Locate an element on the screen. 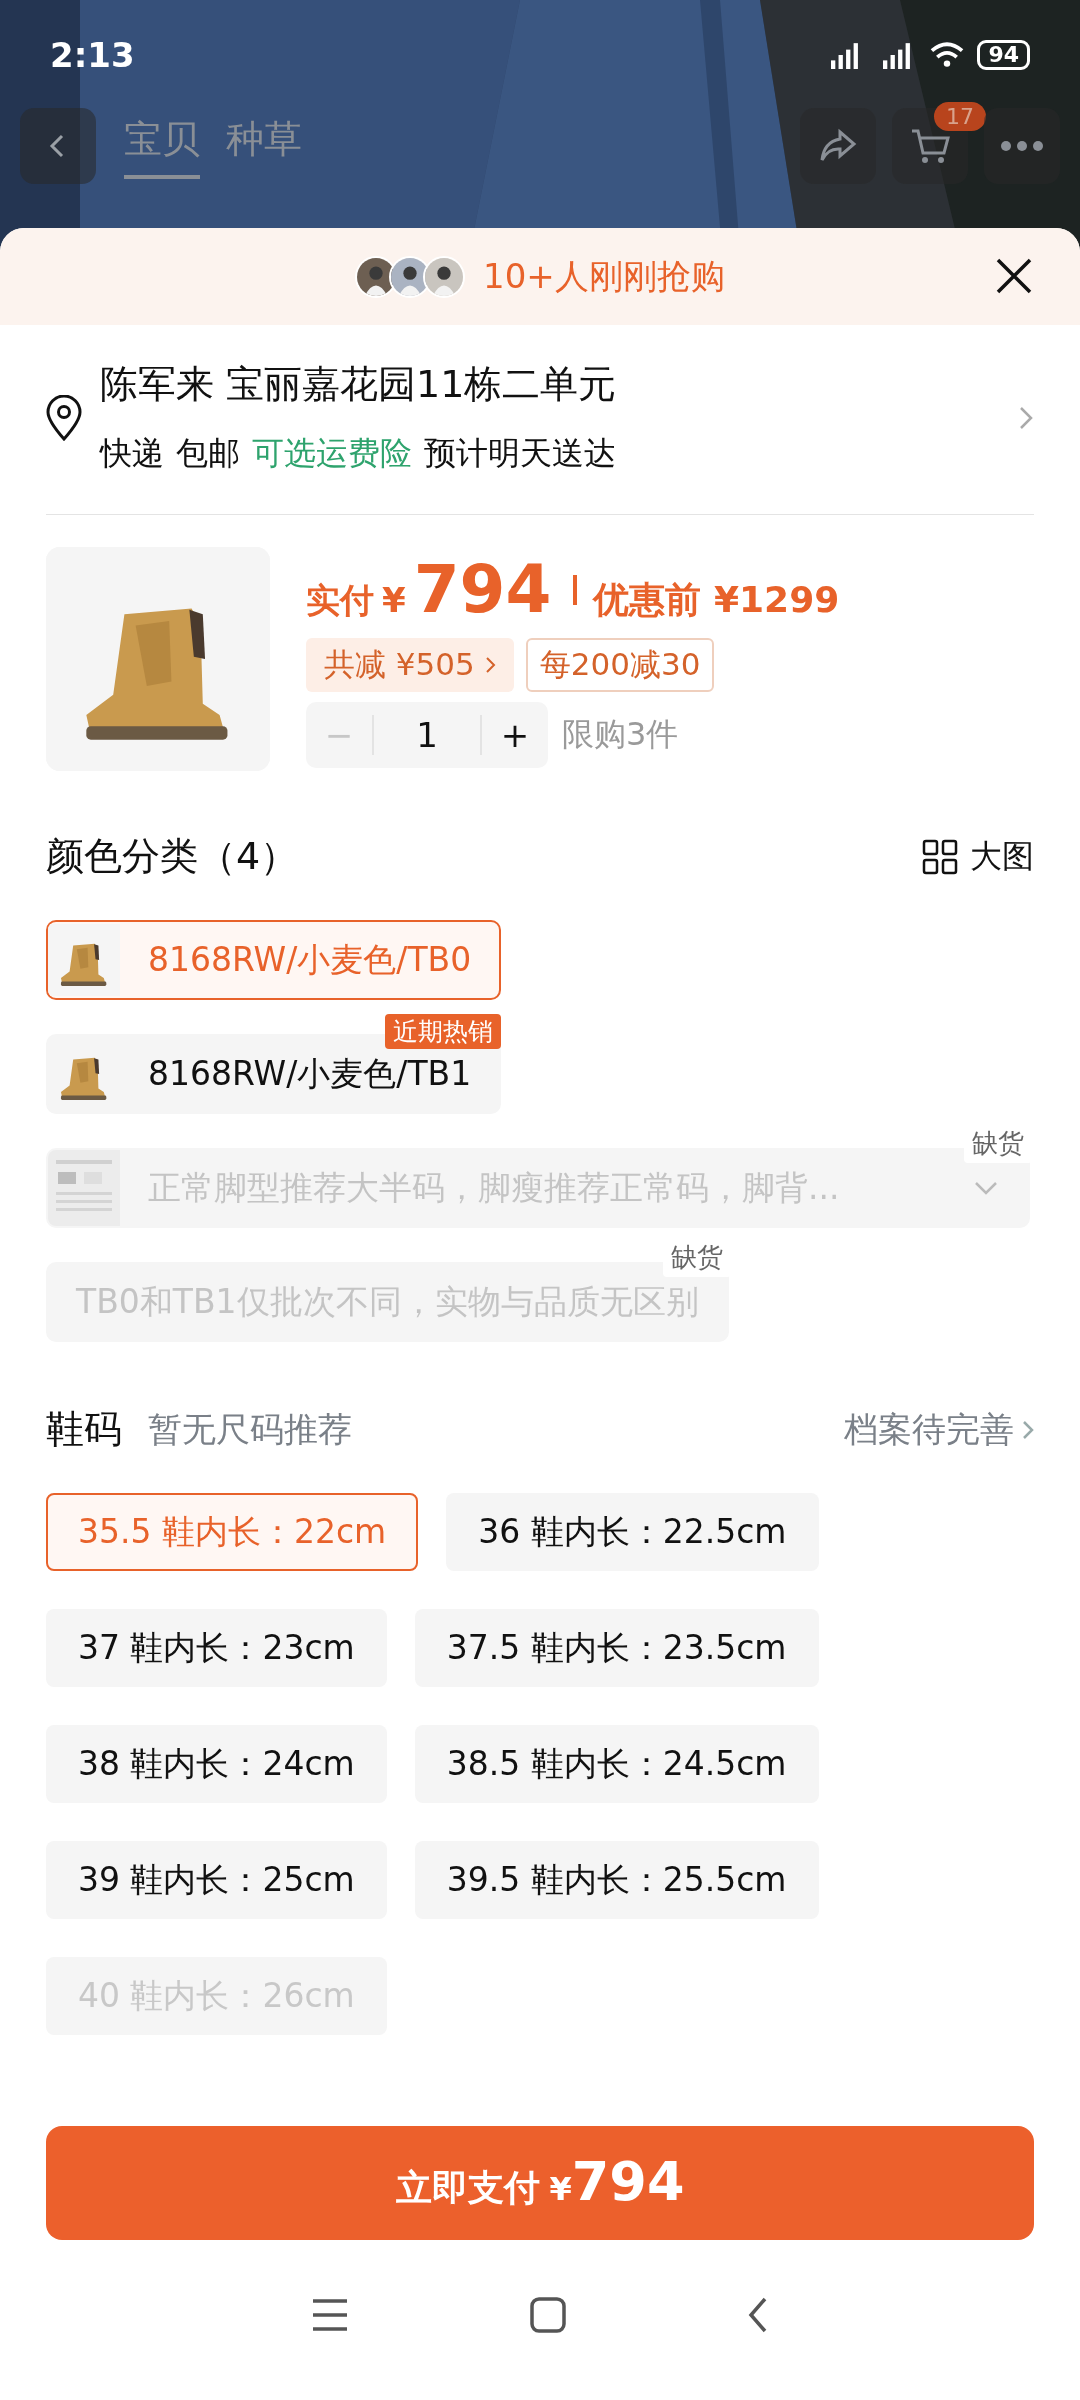  size-option: 39 鞋内长：25cm is located at coordinates (216, 1880).